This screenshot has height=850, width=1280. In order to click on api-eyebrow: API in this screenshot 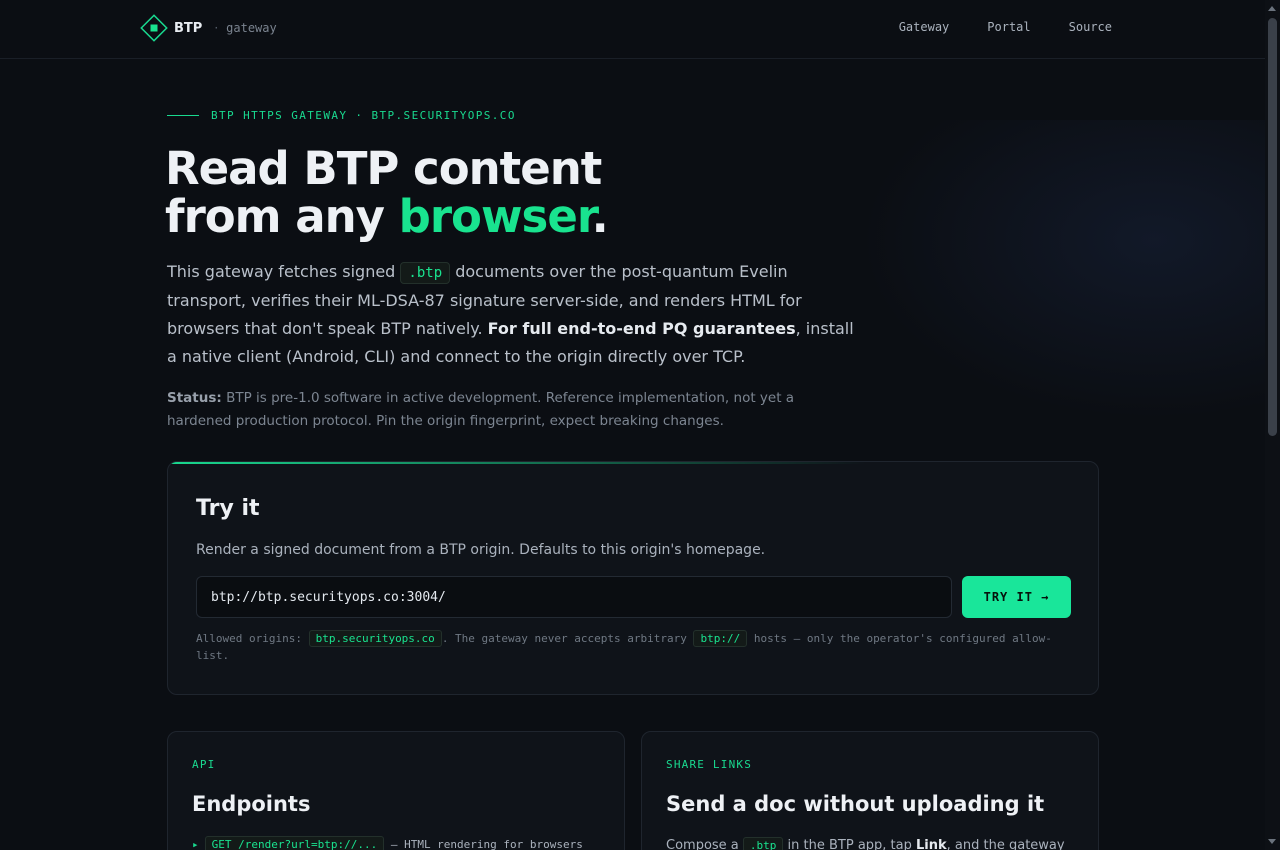, I will do `click(204, 764)`.